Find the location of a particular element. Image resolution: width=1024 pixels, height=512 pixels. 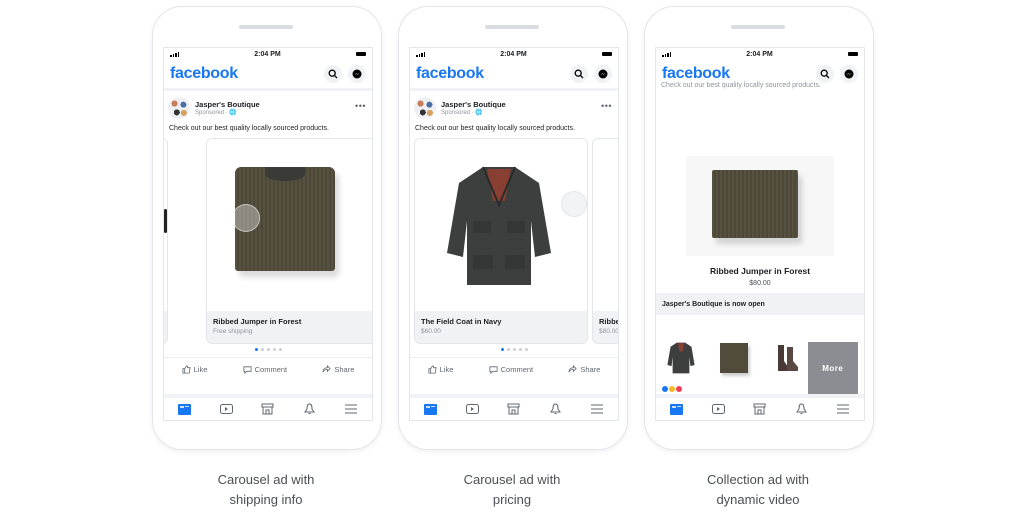

thumb-boots is located at coordinates (786, 358).